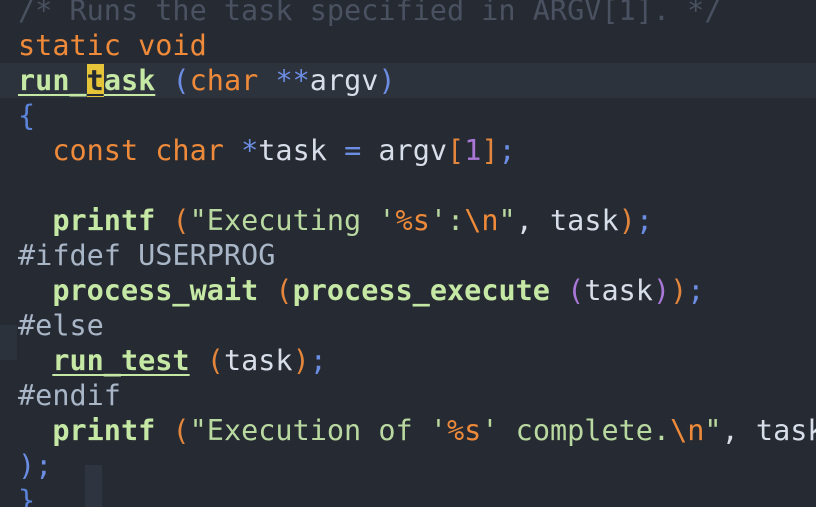 Image resolution: width=816 pixels, height=507 pixels. What do you see at coordinates (456, 150) in the screenshot?
I see `code-token: [` at bounding box center [456, 150].